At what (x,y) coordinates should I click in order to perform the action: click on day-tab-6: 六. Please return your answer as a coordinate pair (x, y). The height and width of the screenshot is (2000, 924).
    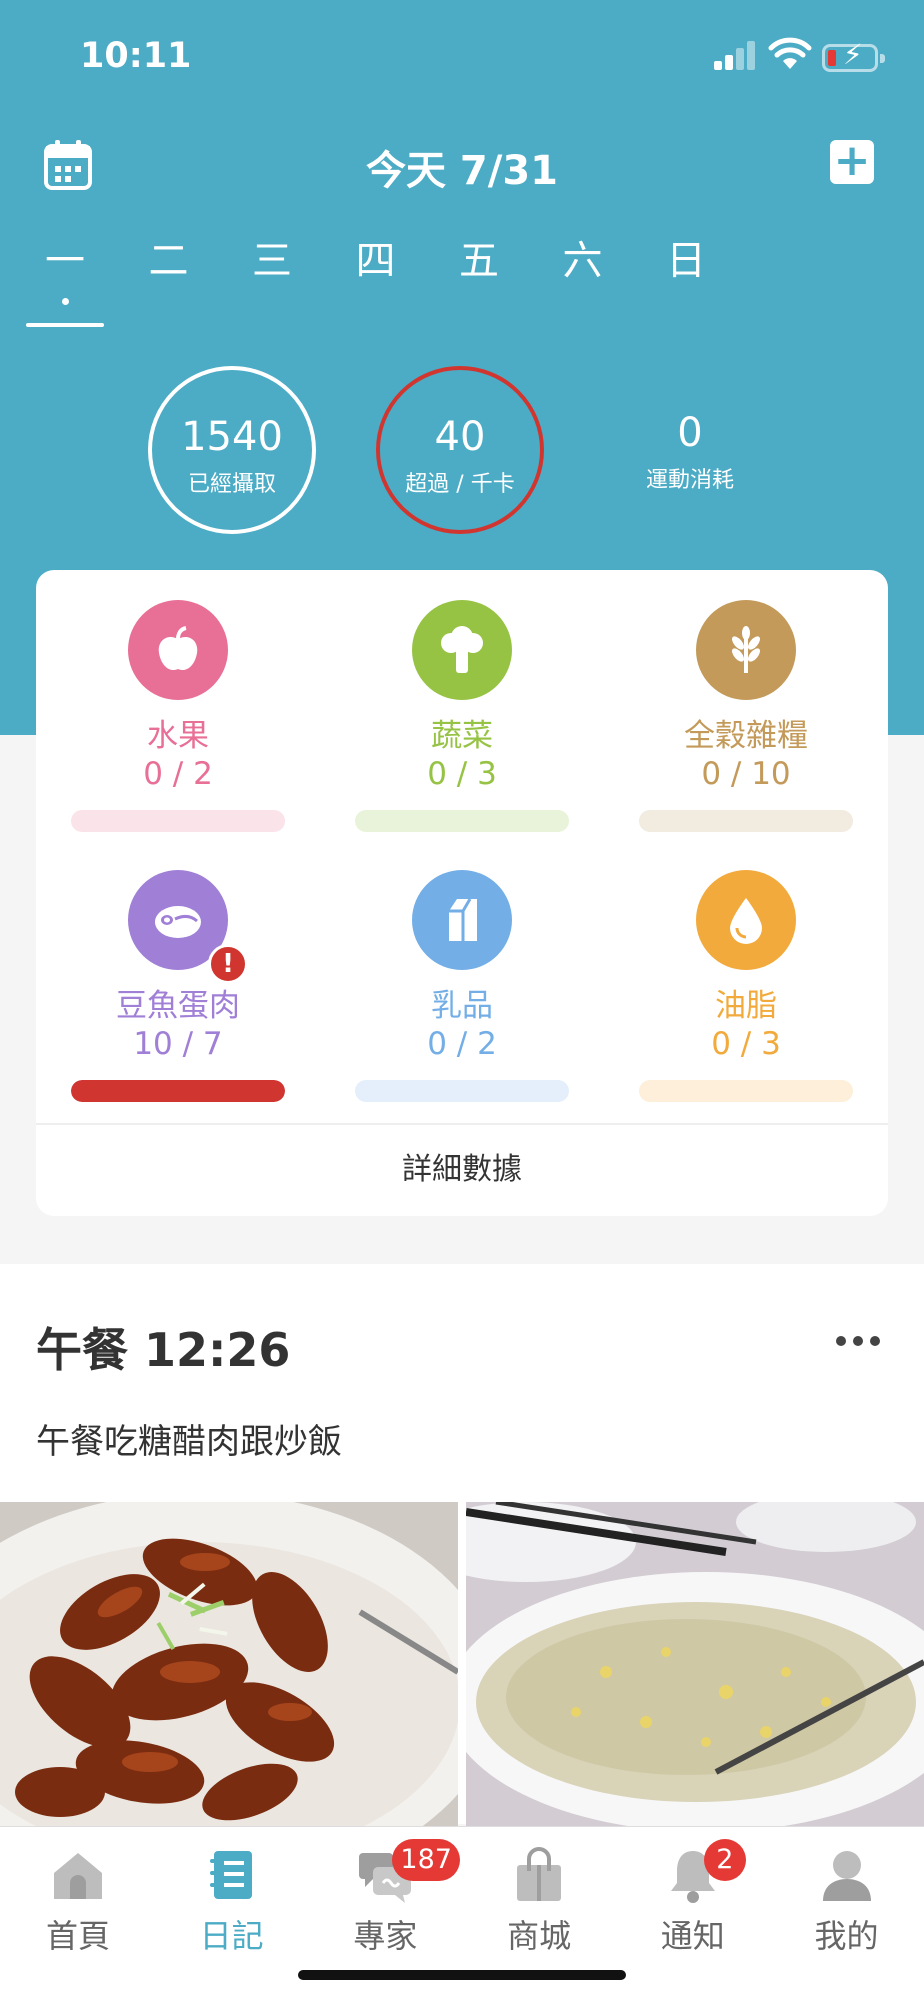
    Looking at the image, I should click on (583, 278).